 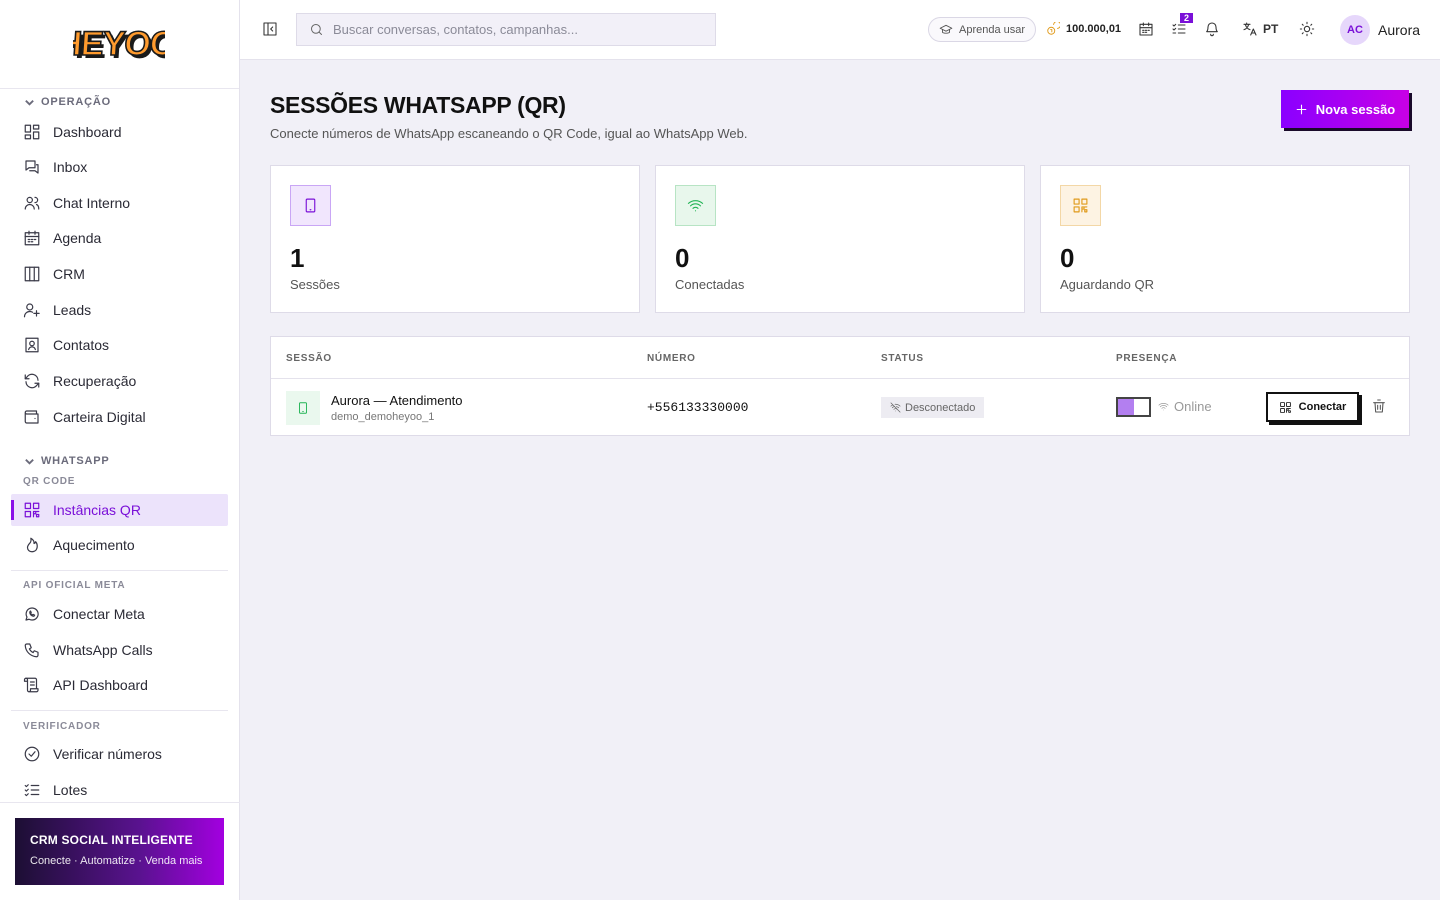 I want to click on wifi-off-icon, so click(x=895, y=407).